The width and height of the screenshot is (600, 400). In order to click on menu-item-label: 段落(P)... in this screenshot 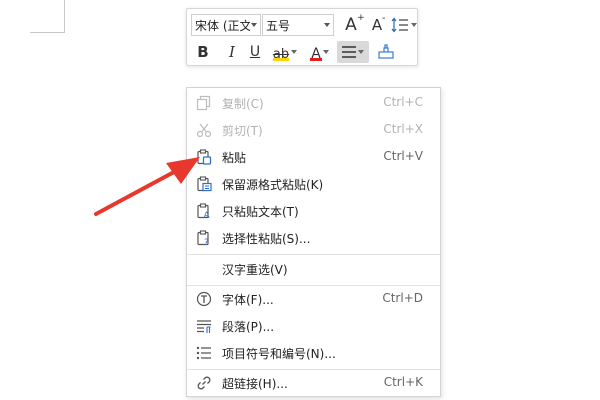, I will do `click(248, 327)`.